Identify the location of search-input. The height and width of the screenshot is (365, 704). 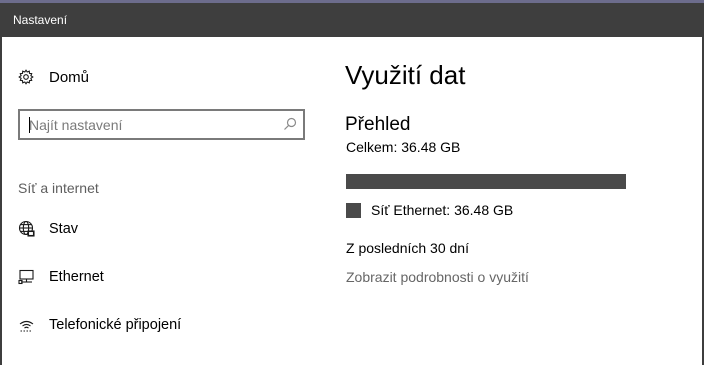
(149, 125).